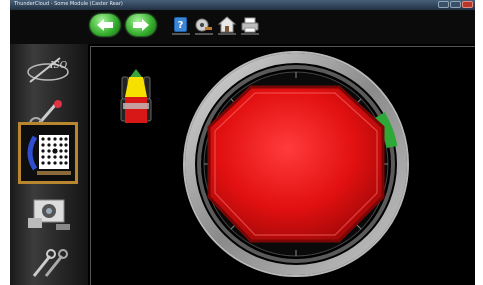 This screenshot has width=483, height=285. What do you see at coordinates (58, 66) in the screenshot?
I see `sidebar-item-label: ISO` at bounding box center [58, 66].